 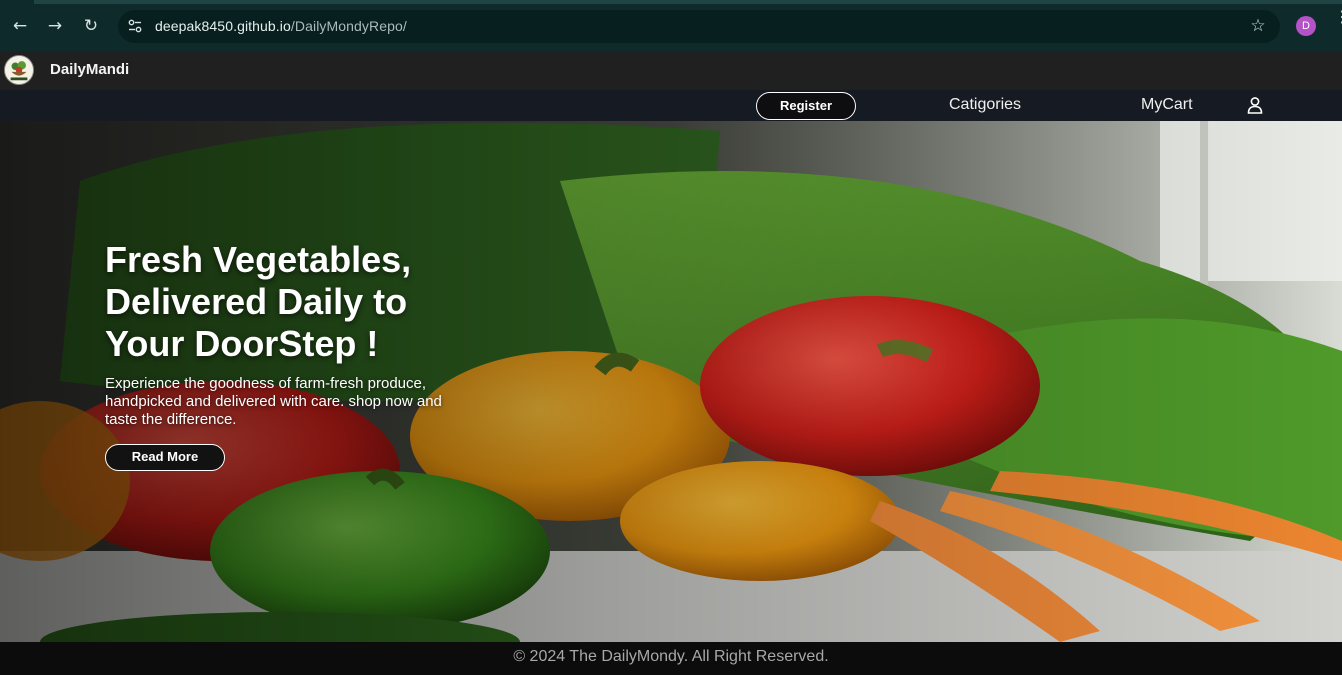 I want to click on hero-title-line: Your DoorStep !, so click(x=242, y=343).